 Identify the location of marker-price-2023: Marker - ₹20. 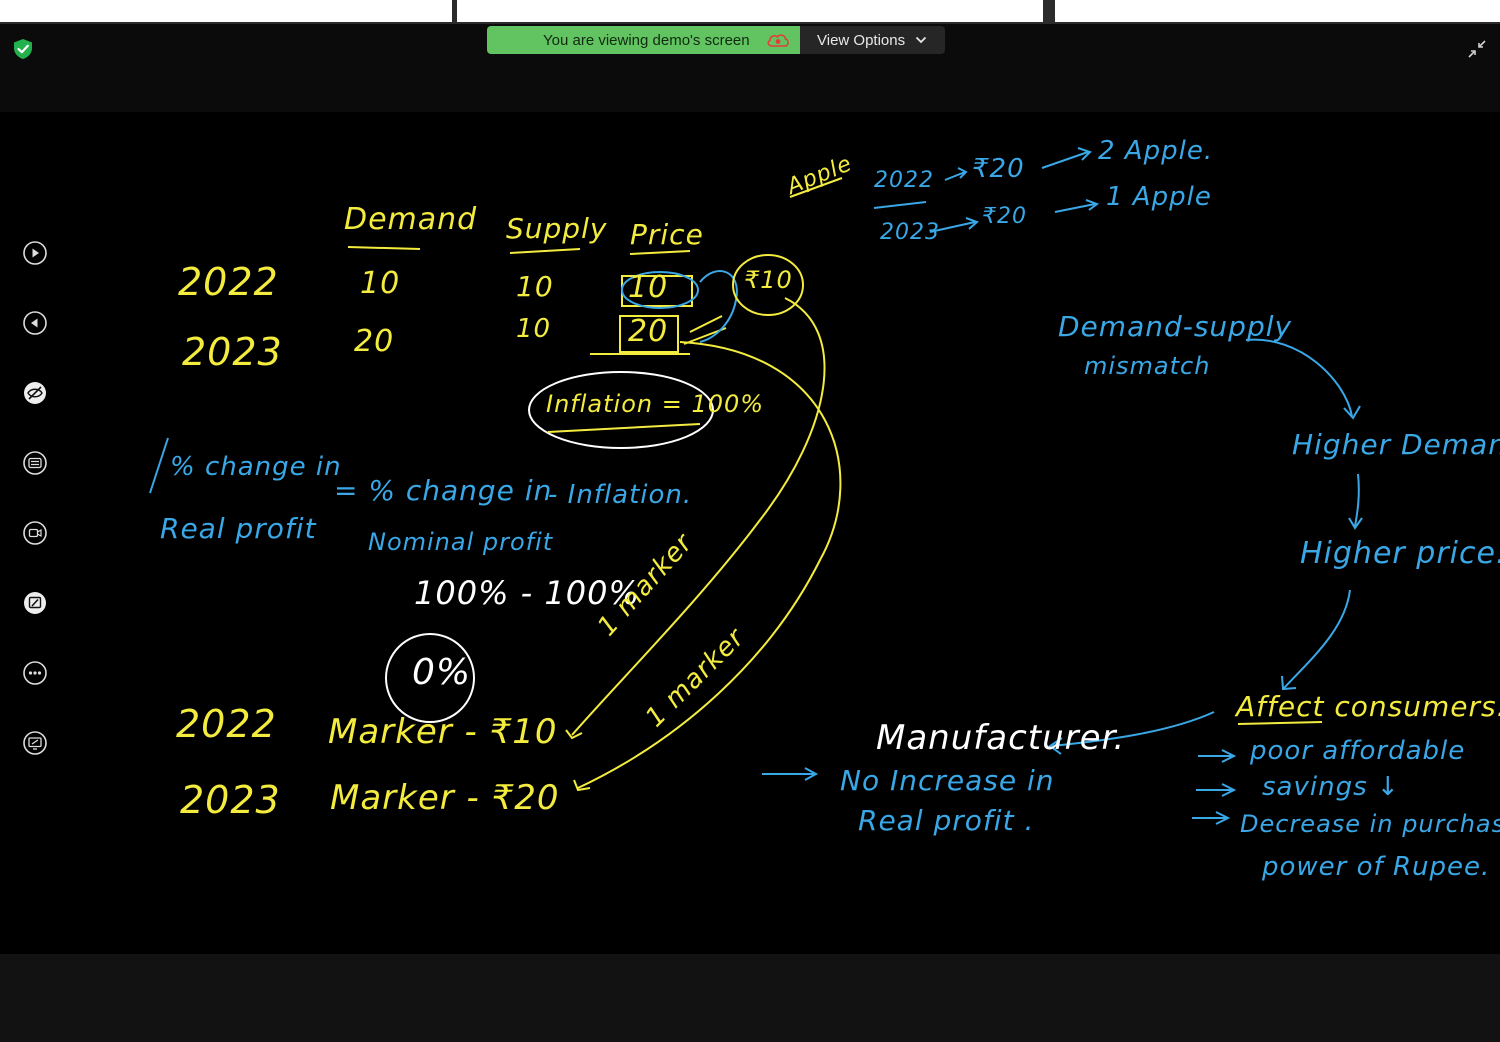
(445, 798).